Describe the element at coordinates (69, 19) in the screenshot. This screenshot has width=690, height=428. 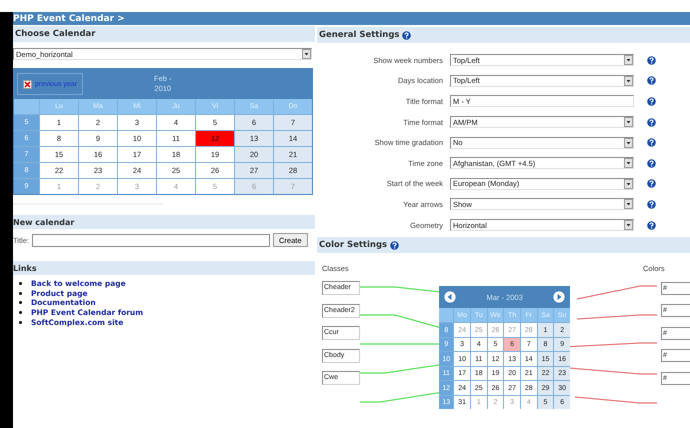
I see `breadcrumb: PHP Event Calendar >` at that location.